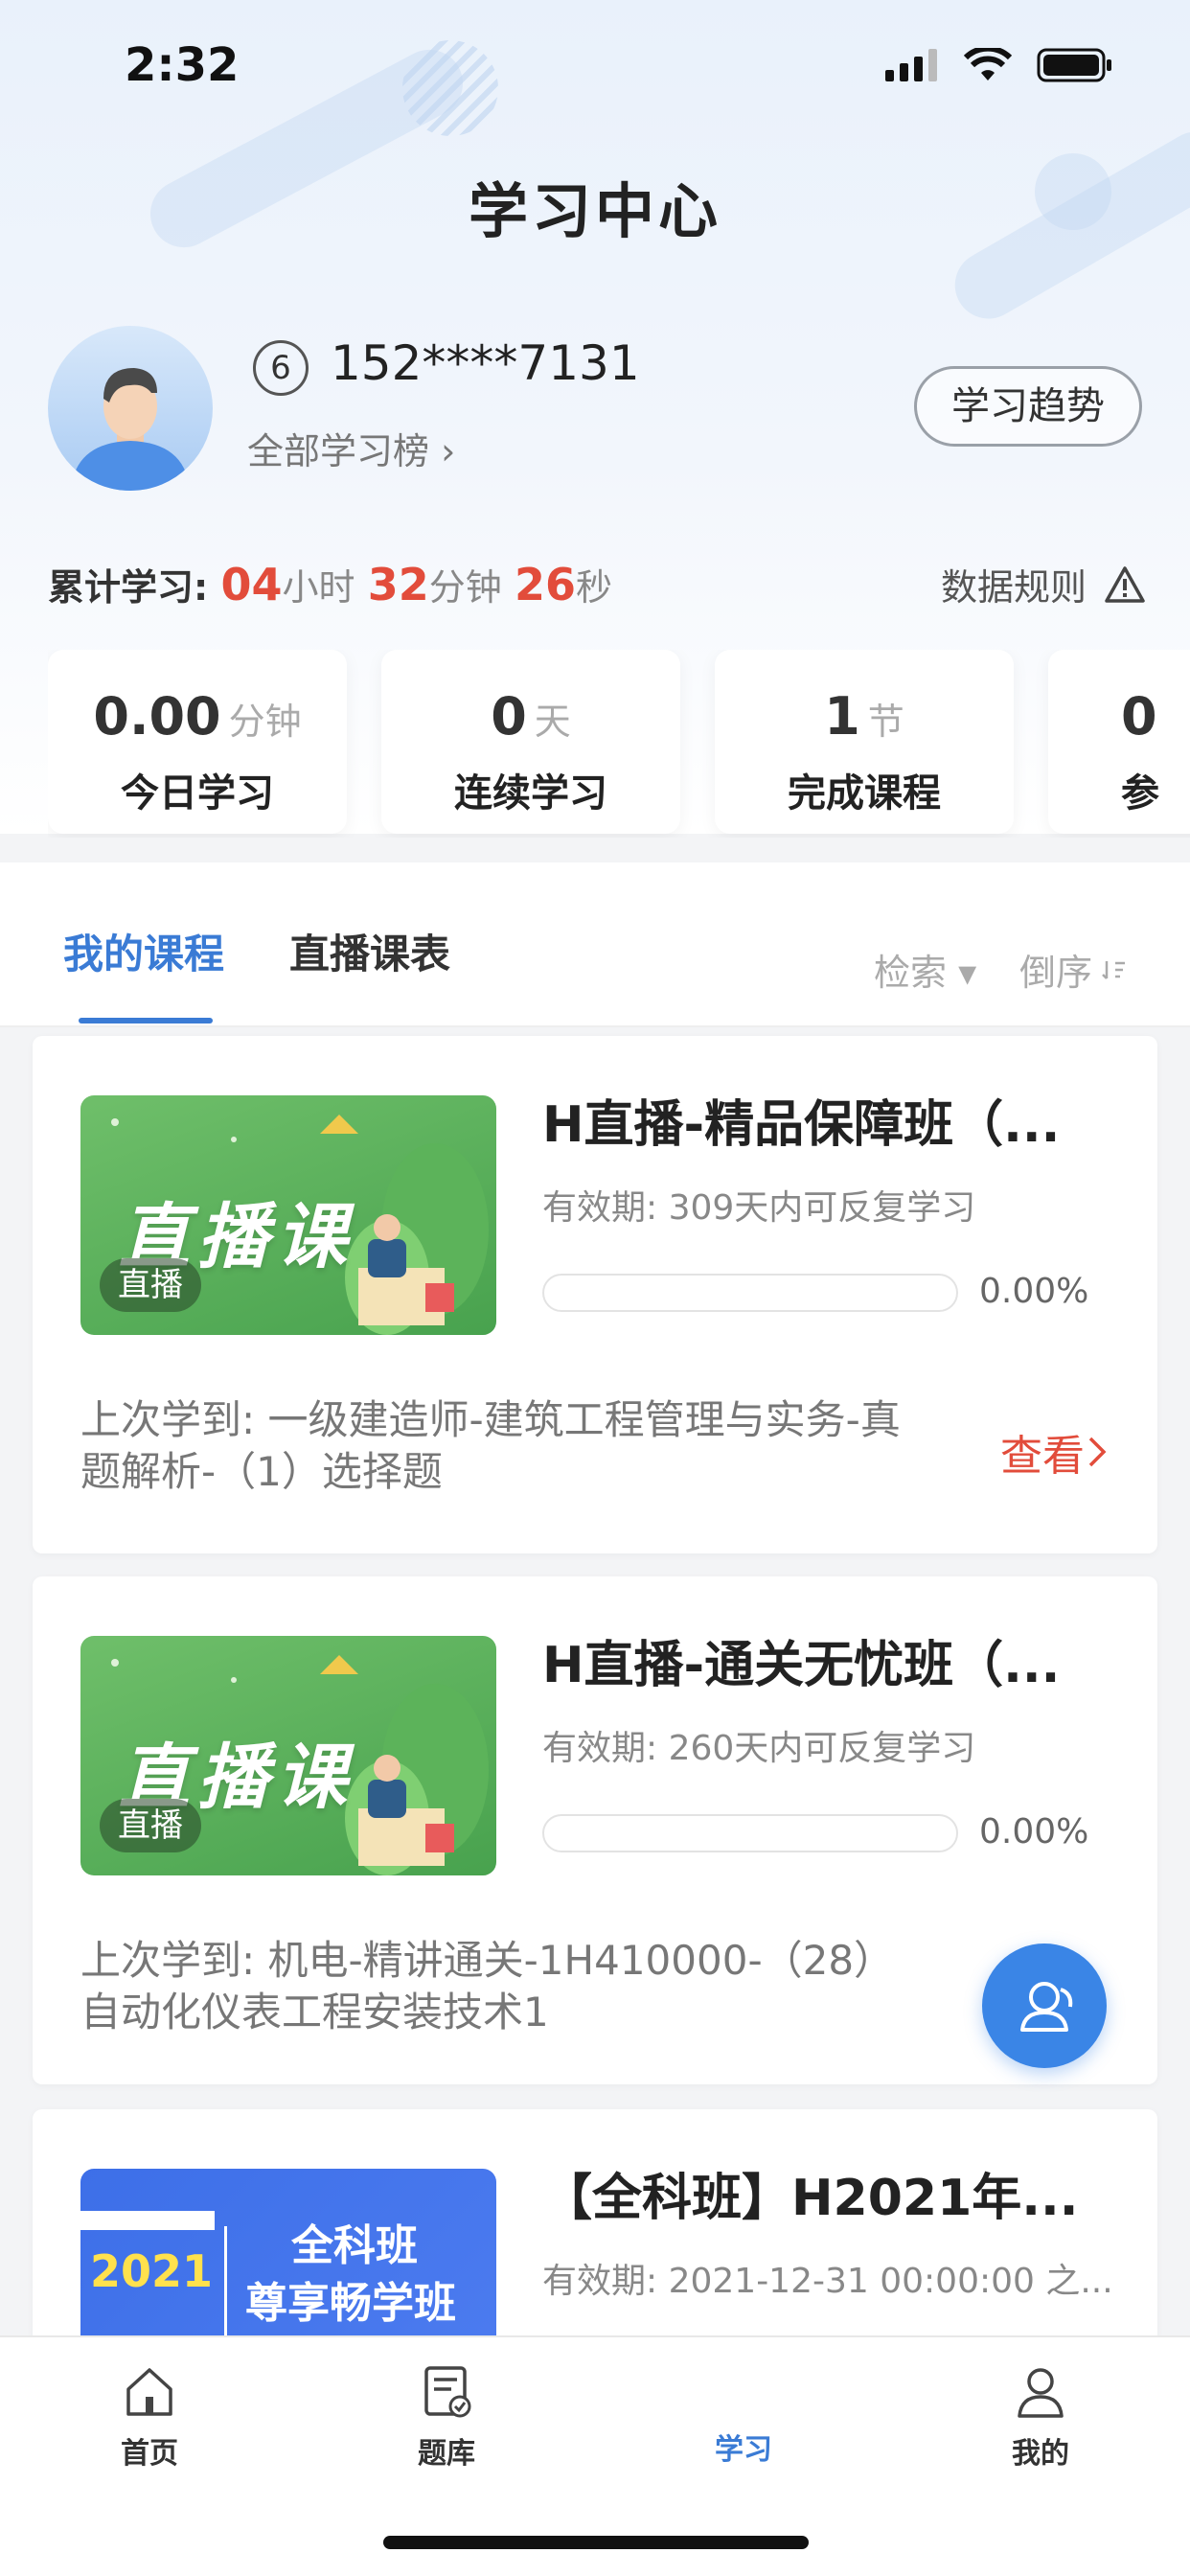 Image resolution: width=1190 pixels, height=2576 pixels. I want to click on cumulative-study-time: 累计学习: 04小时 32分钟 26秒, so click(330, 584).